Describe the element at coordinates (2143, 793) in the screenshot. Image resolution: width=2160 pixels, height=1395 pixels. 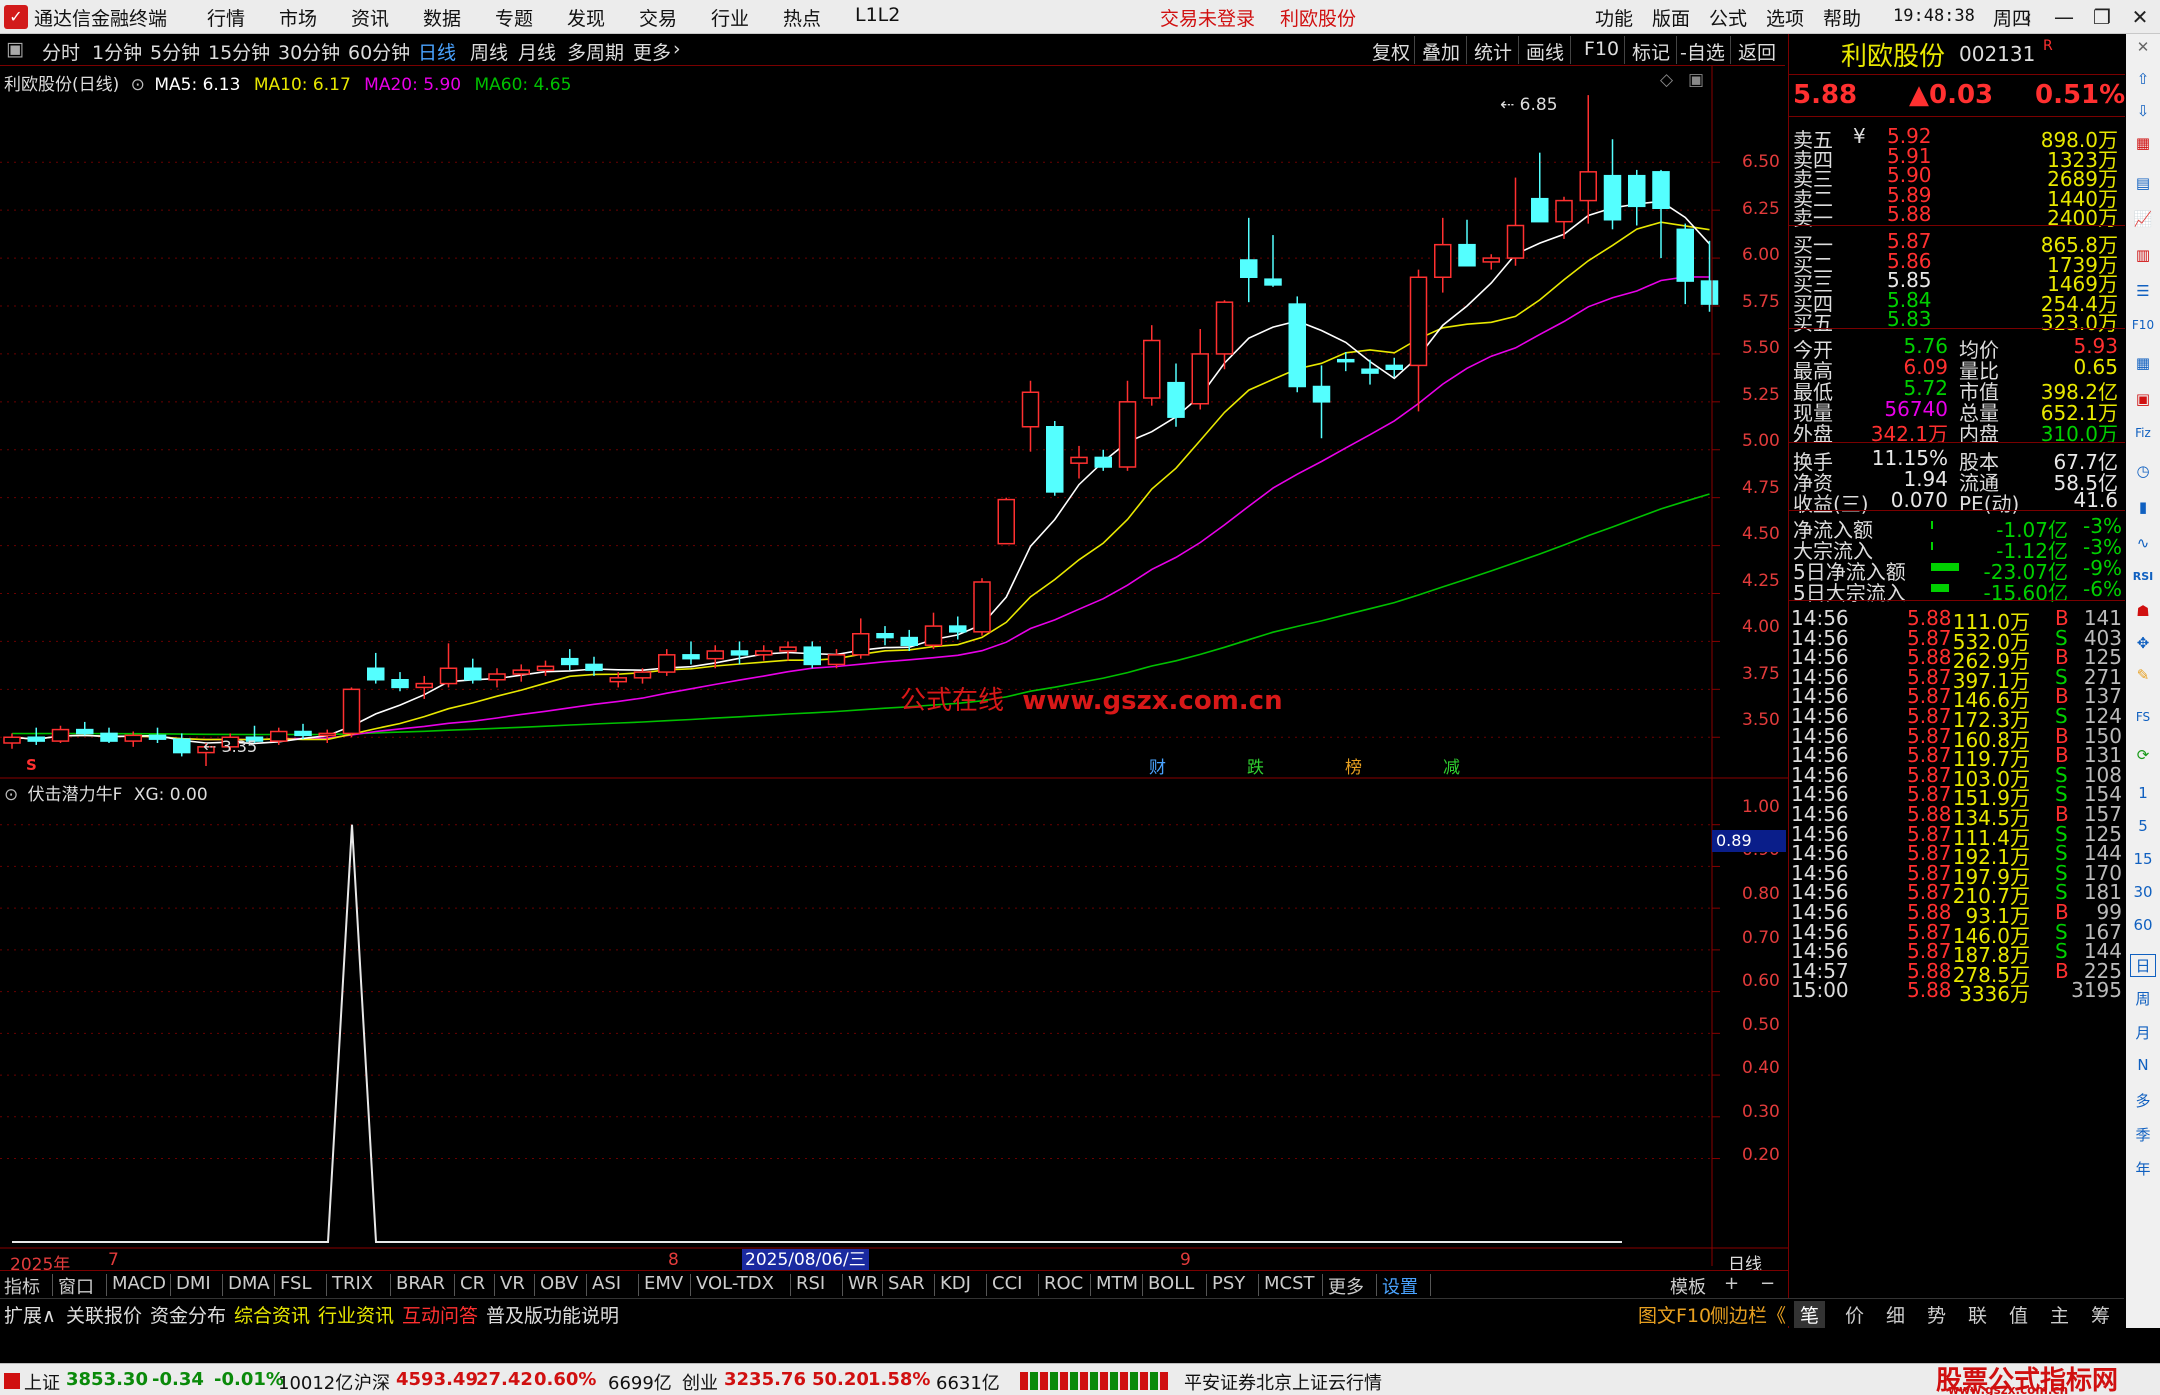
I see `sidebar-period-1: 1` at that location.